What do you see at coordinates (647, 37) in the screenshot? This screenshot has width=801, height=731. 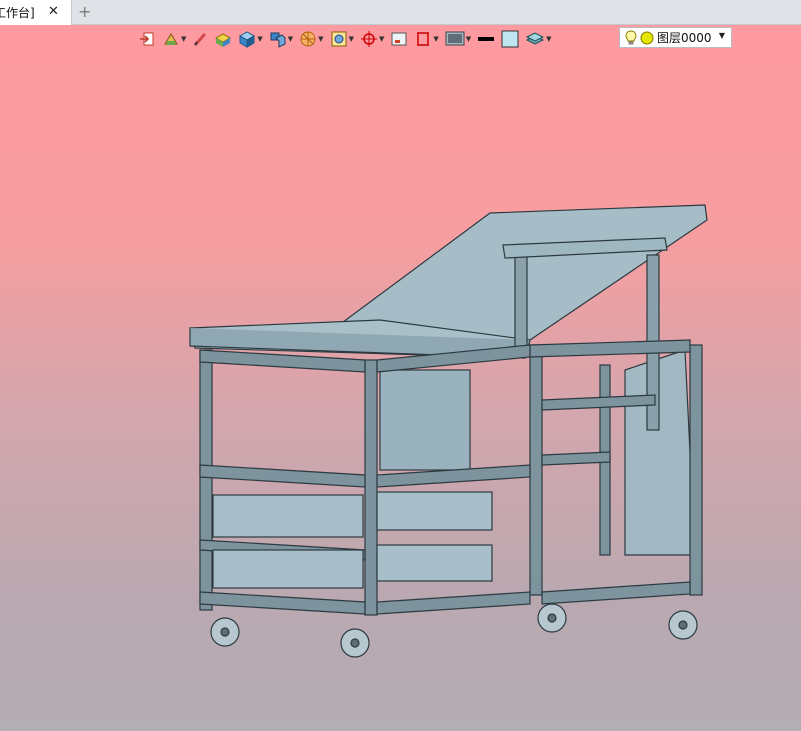 I see `layer-visible-icon` at bounding box center [647, 37].